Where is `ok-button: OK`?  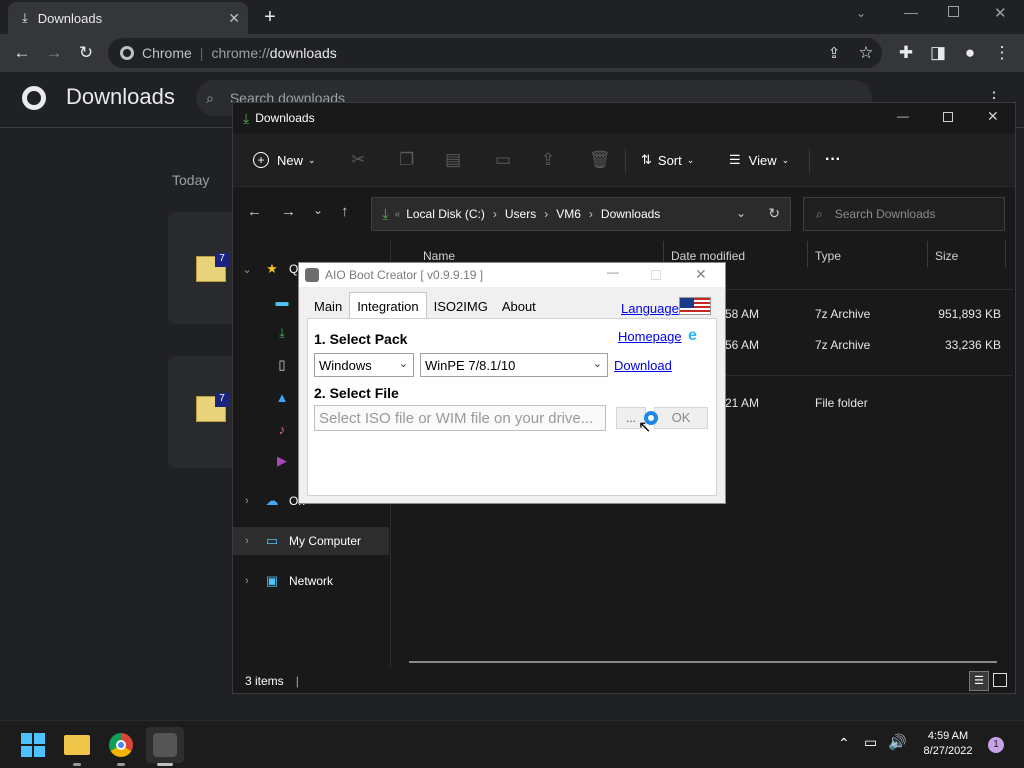 ok-button: OK is located at coordinates (681, 418).